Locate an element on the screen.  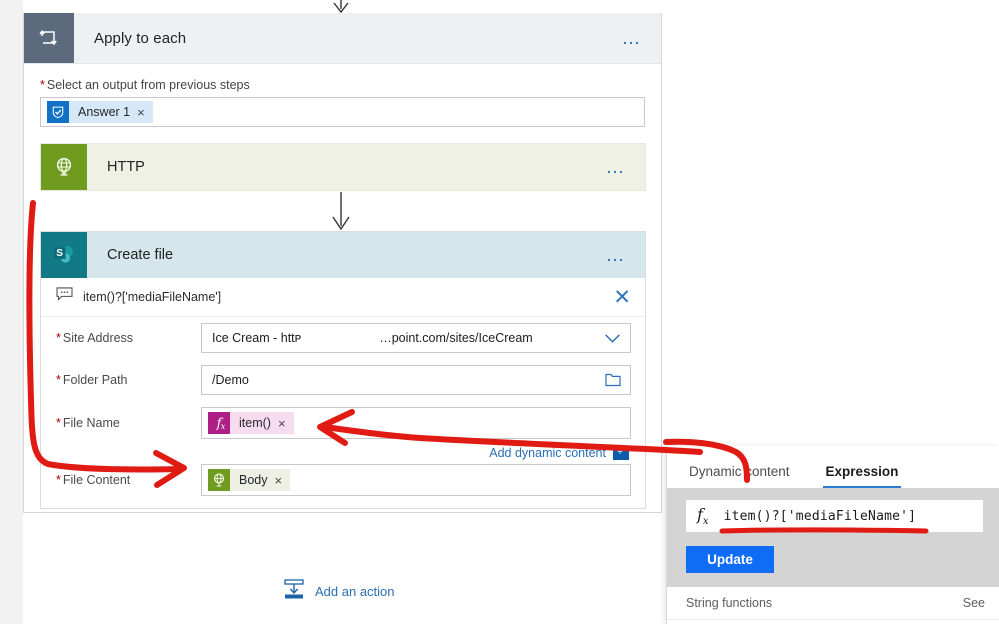
tab-expression: Expression is located at coordinates (862, 476).